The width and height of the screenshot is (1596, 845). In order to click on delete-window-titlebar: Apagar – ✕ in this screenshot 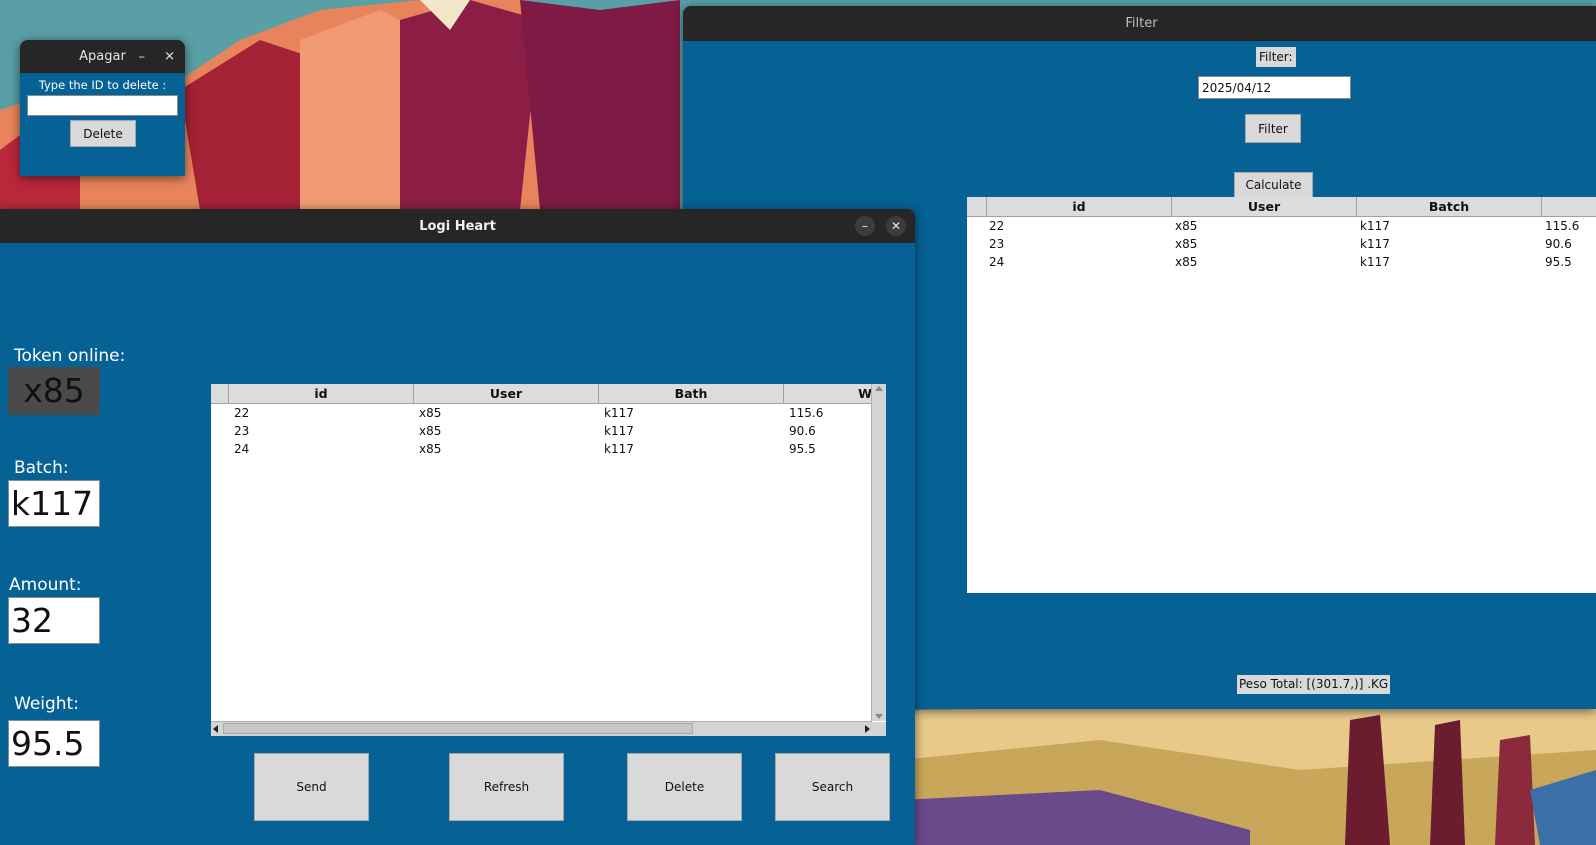, I will do `click(102, 56)`.